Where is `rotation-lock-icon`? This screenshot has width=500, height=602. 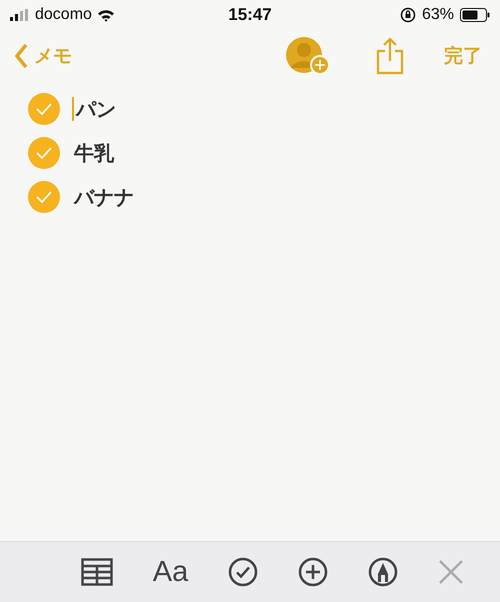
rotation-lock-icon is located at coordinates (408, 15).